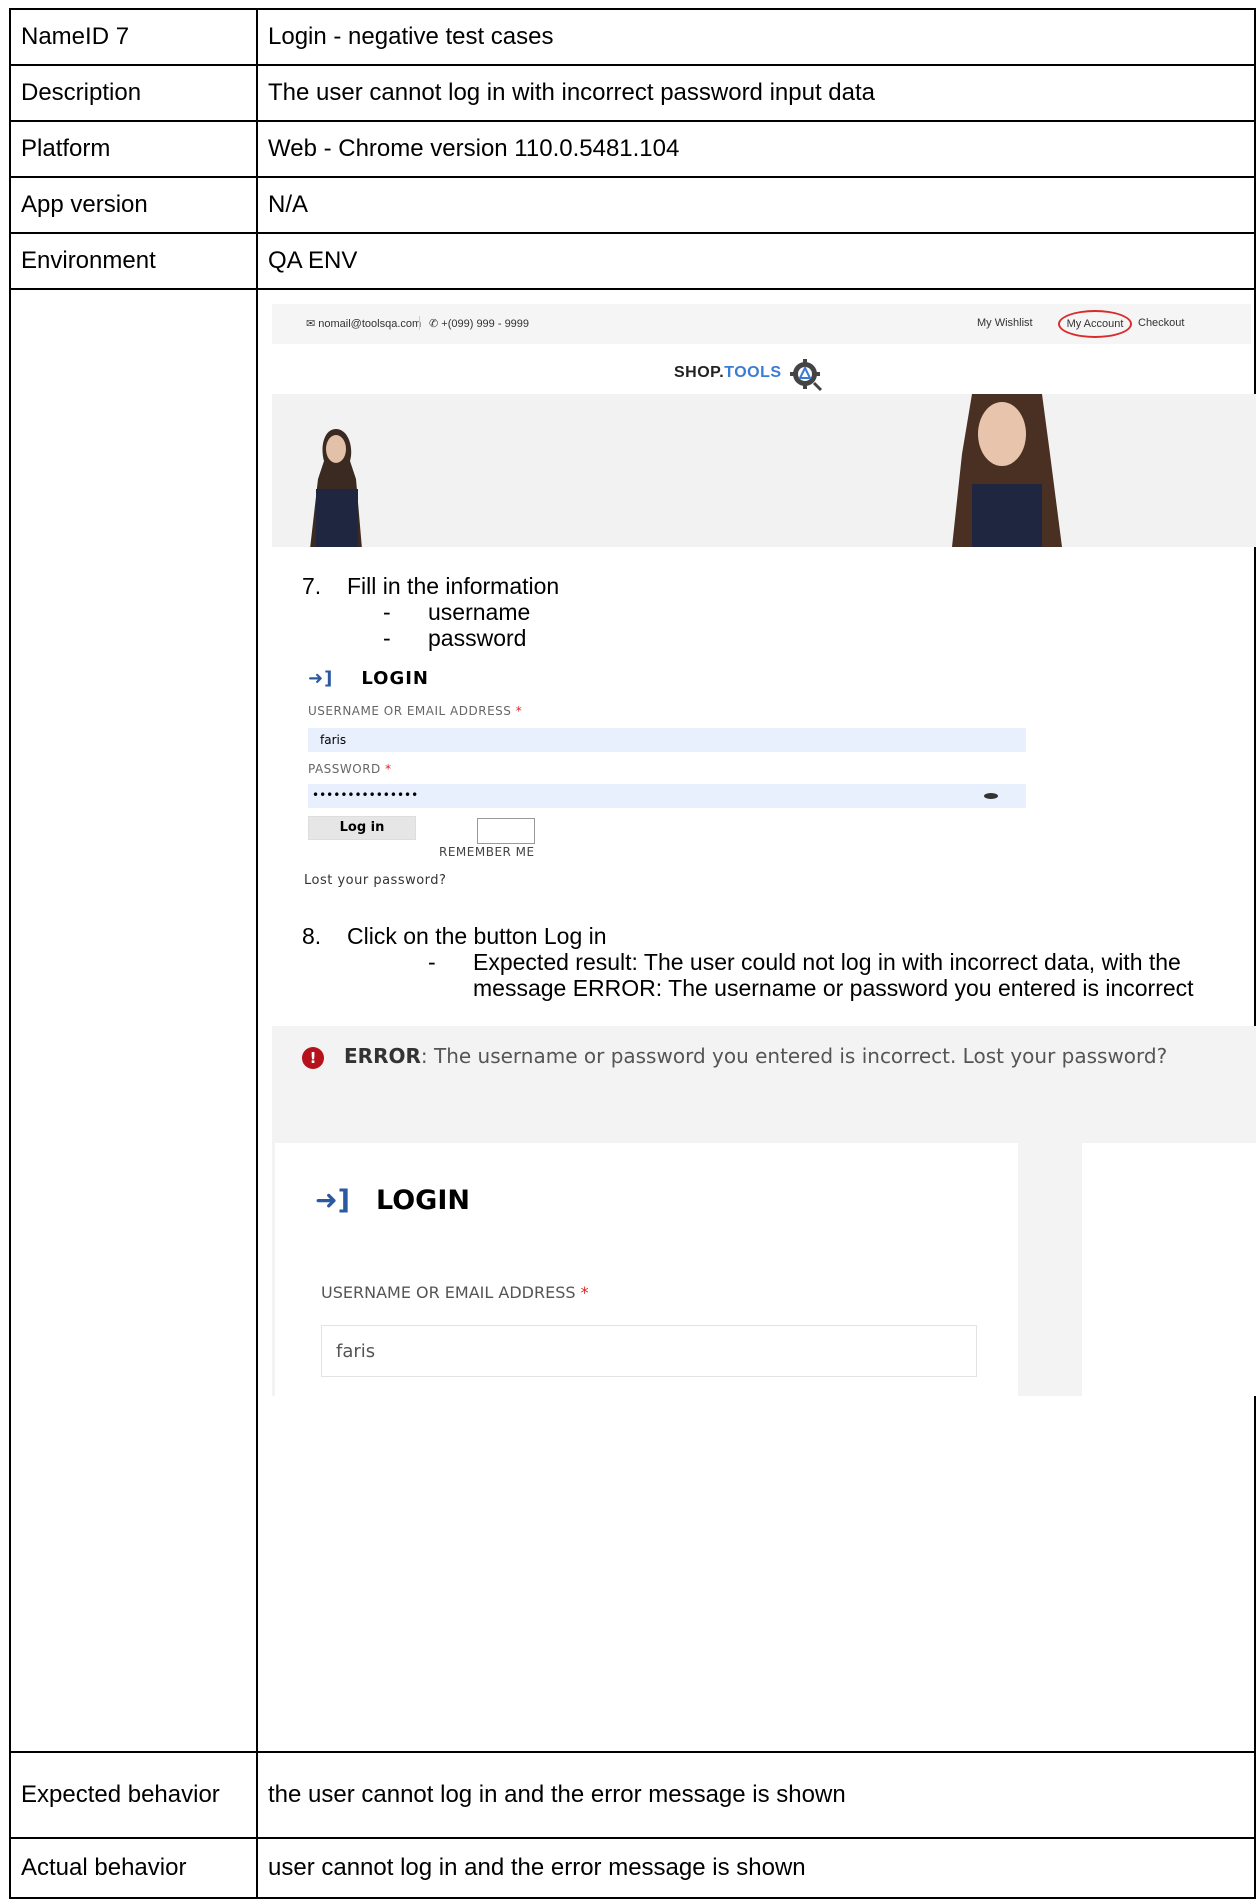 The height and width of the screenshot is (1899, 1256). I want to click on table-row: NameID 7 Login - negative test cases, so click(632, 37).